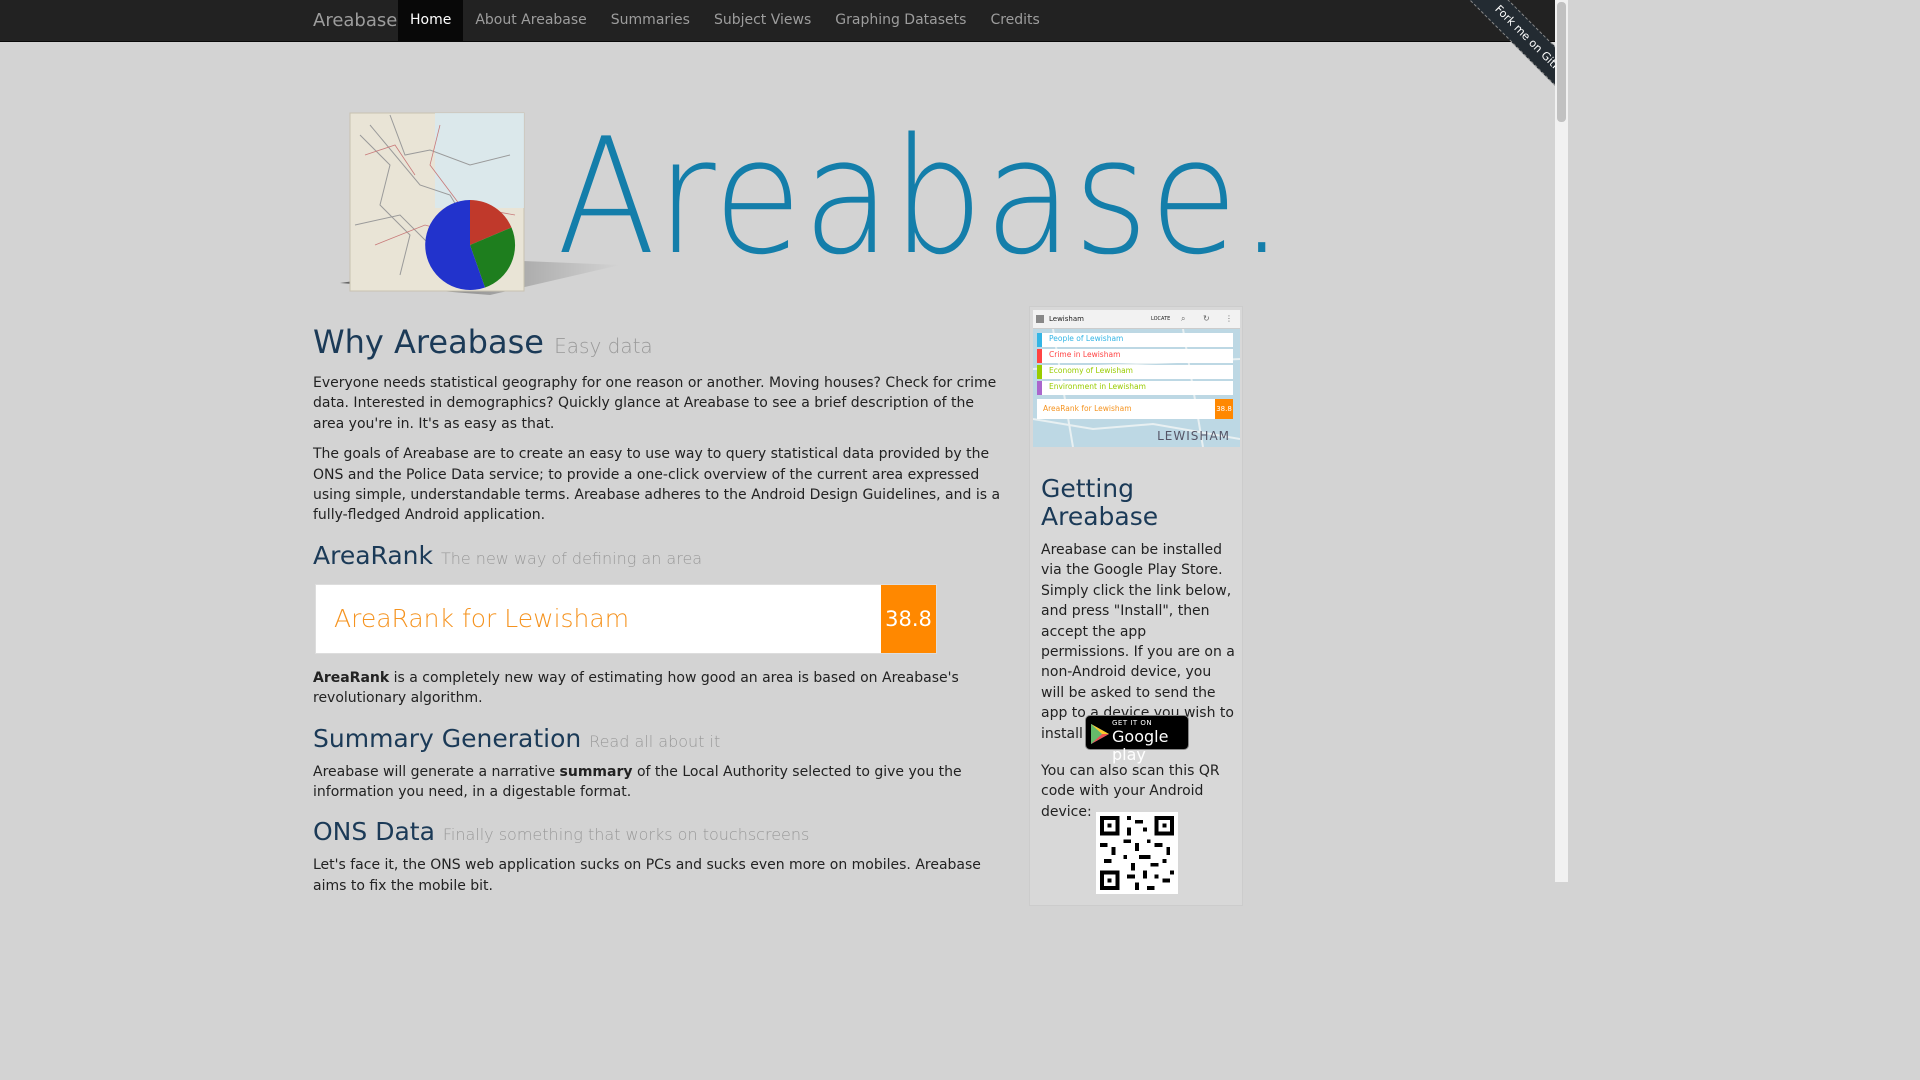 This screenshot has width=1920, height=1080. I want to click on nav-item-credits: Credits, so click(1014, 20).